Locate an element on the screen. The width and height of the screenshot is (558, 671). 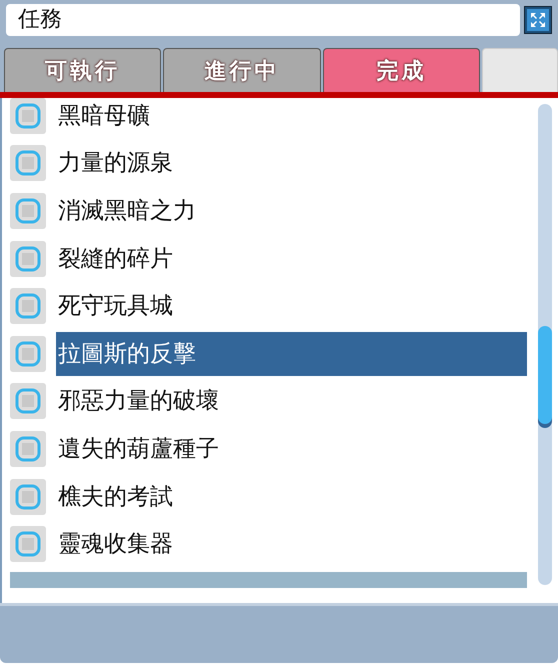
tab is located at coordinates (520, 70).